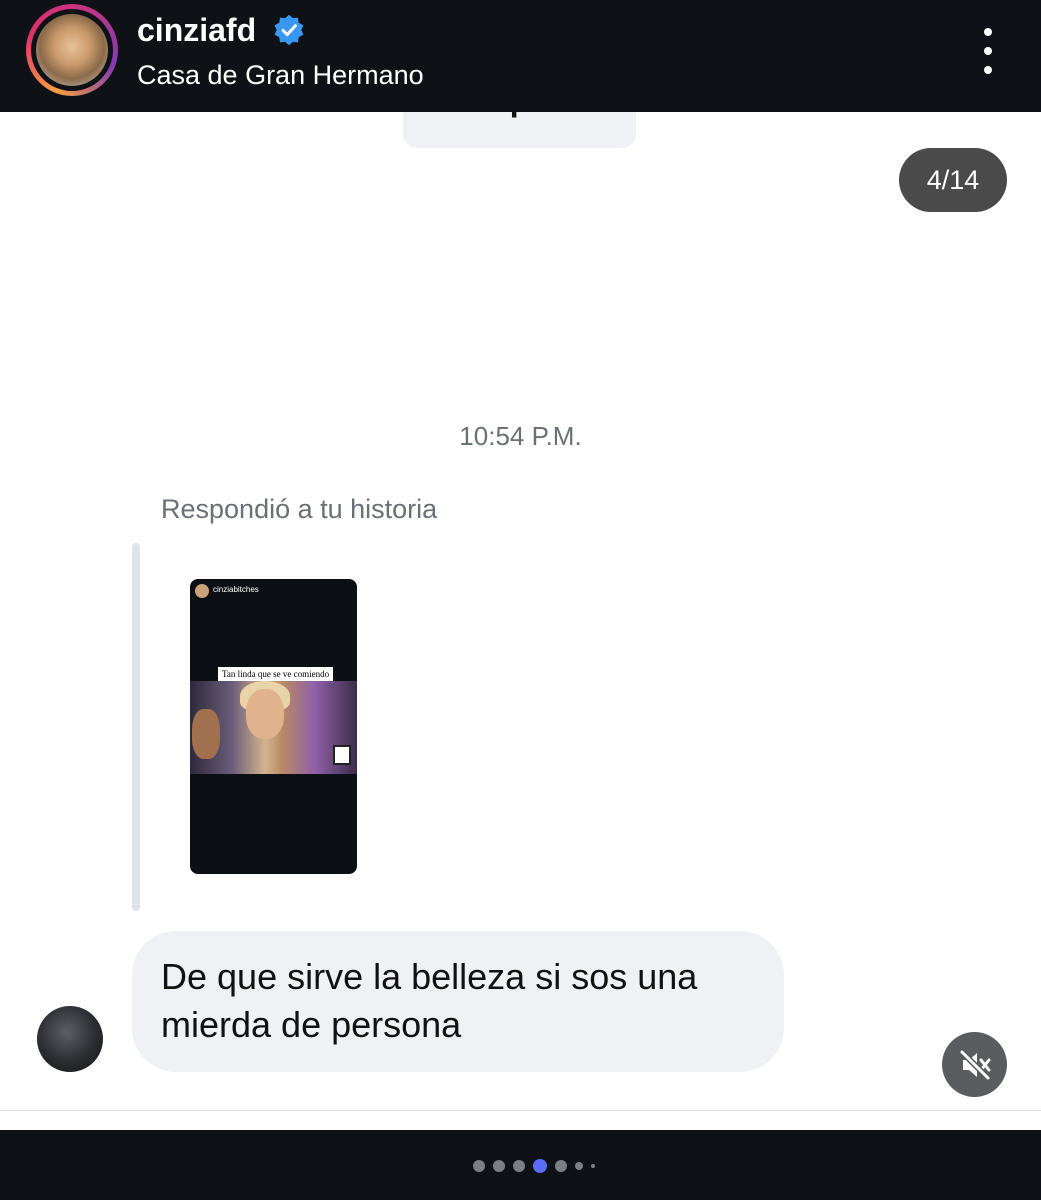 The width and height of the screenshot is (1041, 1200). Describe the element at coordinates (299, 509) in the screenshot. I see `replied-to-story-label: Respondió a tu historia` at that location.